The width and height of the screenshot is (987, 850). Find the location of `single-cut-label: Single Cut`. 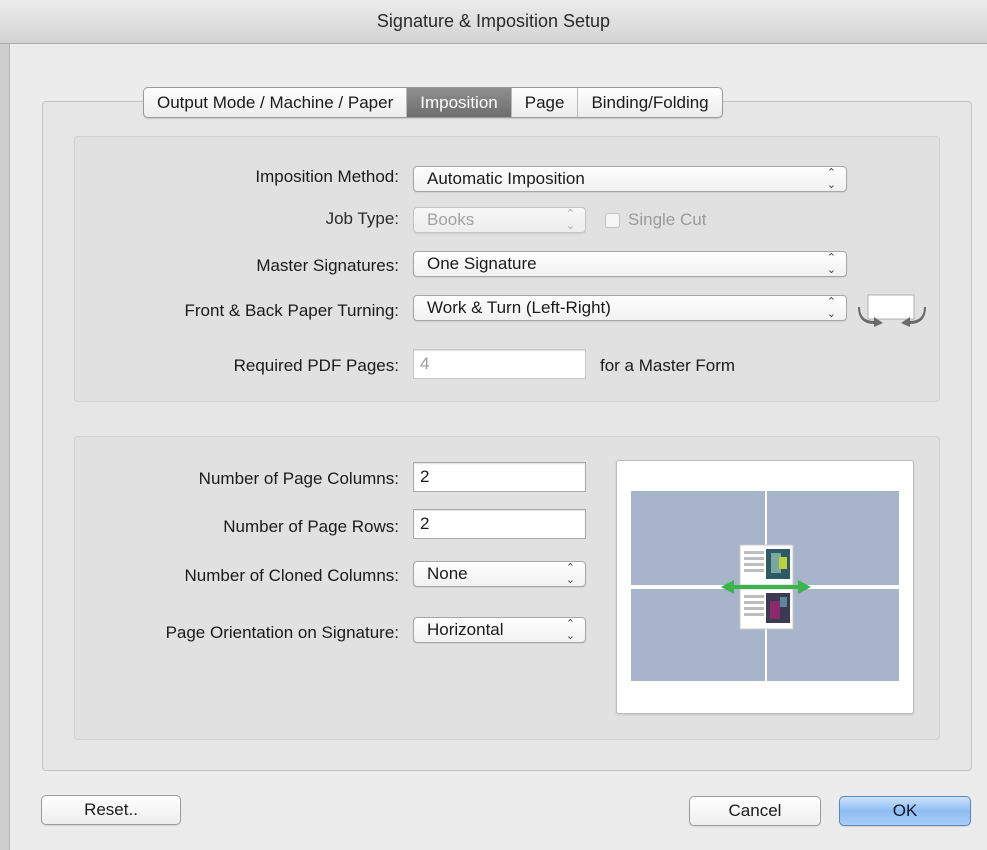

single-cut-label: Single Cut is located at coordinates (667, 219).